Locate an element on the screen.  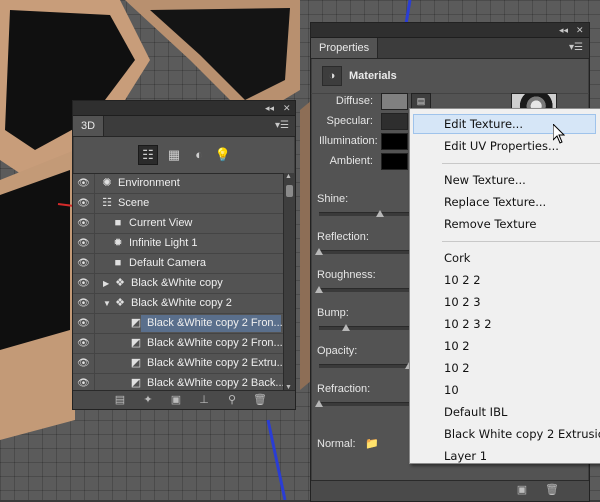
layer-row: 👁 ■ Current View is located at coordinates (178, 224).